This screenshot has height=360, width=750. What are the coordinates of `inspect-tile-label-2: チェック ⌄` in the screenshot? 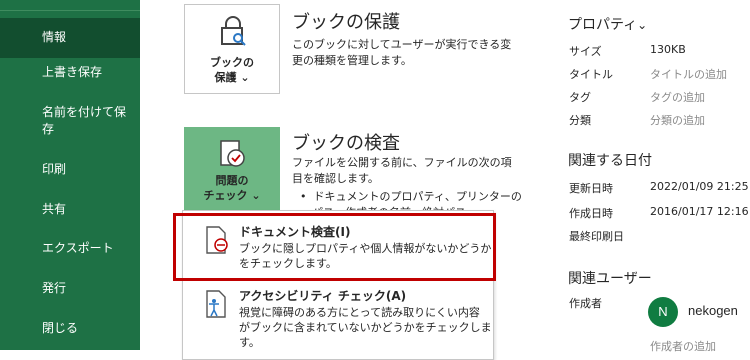 It's located at (232, 195).